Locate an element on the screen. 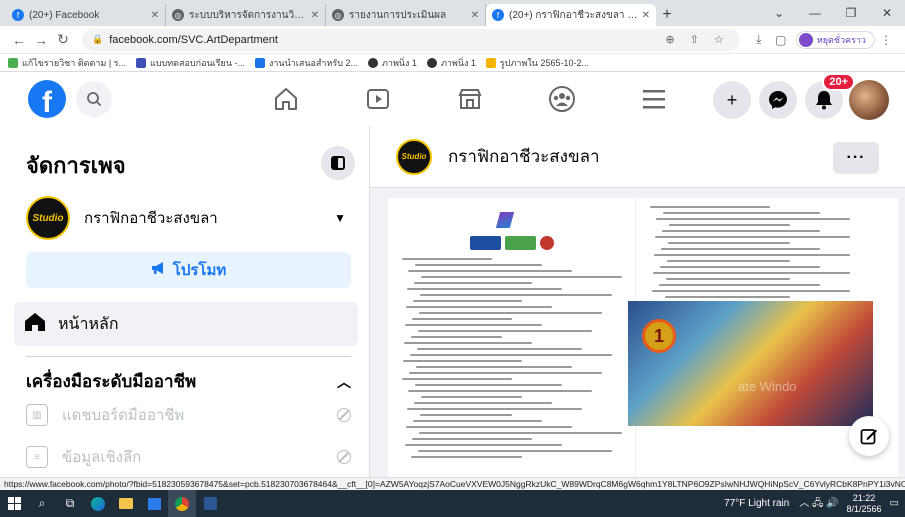 The height and width of the screenshot is (517, 905). tool-label: ข้อมูลเชิงลึก is located at coordinates (102, 457).